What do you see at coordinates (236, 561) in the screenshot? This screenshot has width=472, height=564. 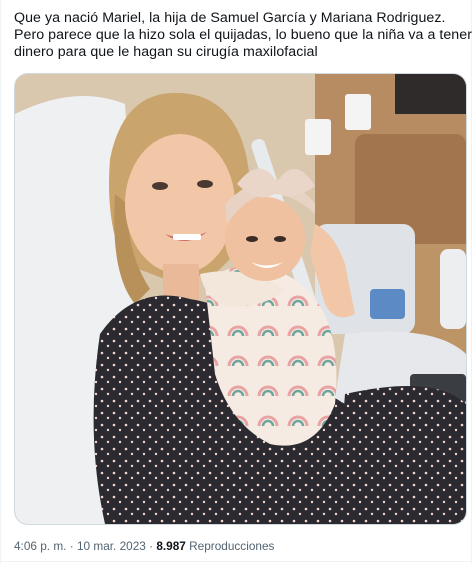 I see `divider` at bounding box center [236, 561].